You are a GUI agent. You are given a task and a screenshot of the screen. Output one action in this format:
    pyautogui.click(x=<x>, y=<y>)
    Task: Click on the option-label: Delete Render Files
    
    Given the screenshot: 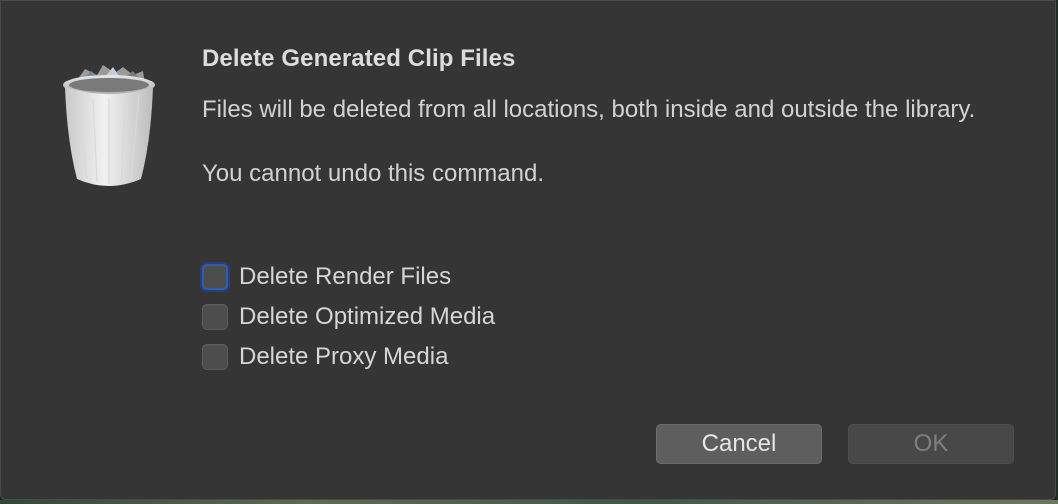 What is the action you would take?
    pyautogui.click(x=345, y=276)
    